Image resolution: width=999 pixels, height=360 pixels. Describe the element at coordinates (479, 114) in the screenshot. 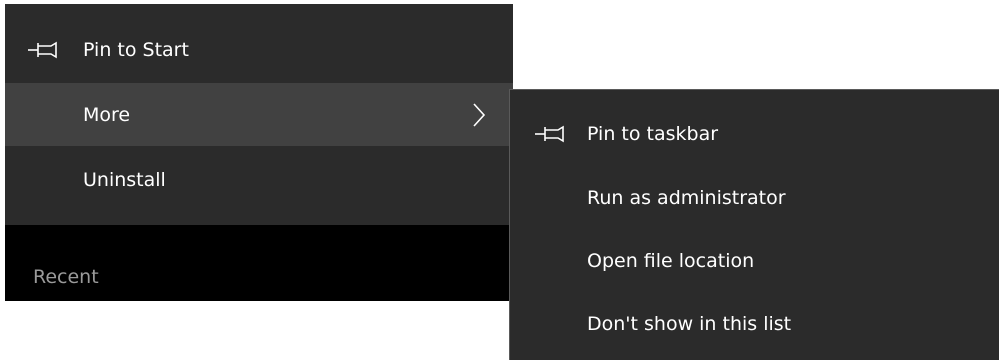

I see `chevron-right-icon` at that location.